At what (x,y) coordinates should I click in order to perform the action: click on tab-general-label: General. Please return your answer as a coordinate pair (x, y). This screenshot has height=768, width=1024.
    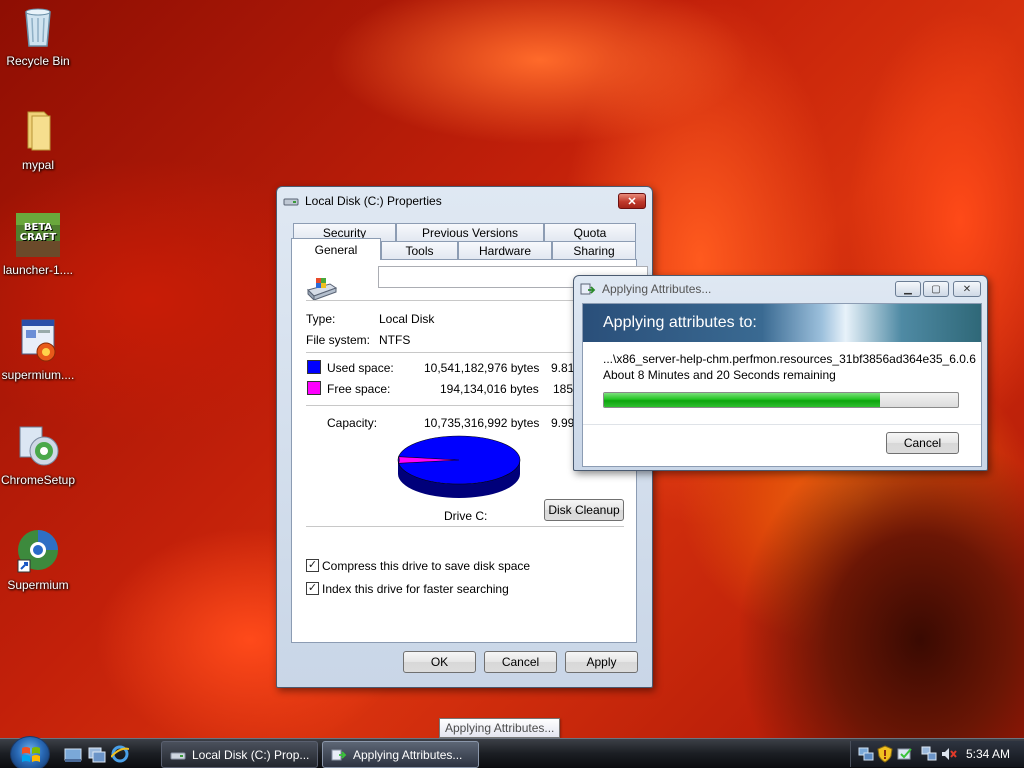
    Looking at the image, I should click on (336, 249).